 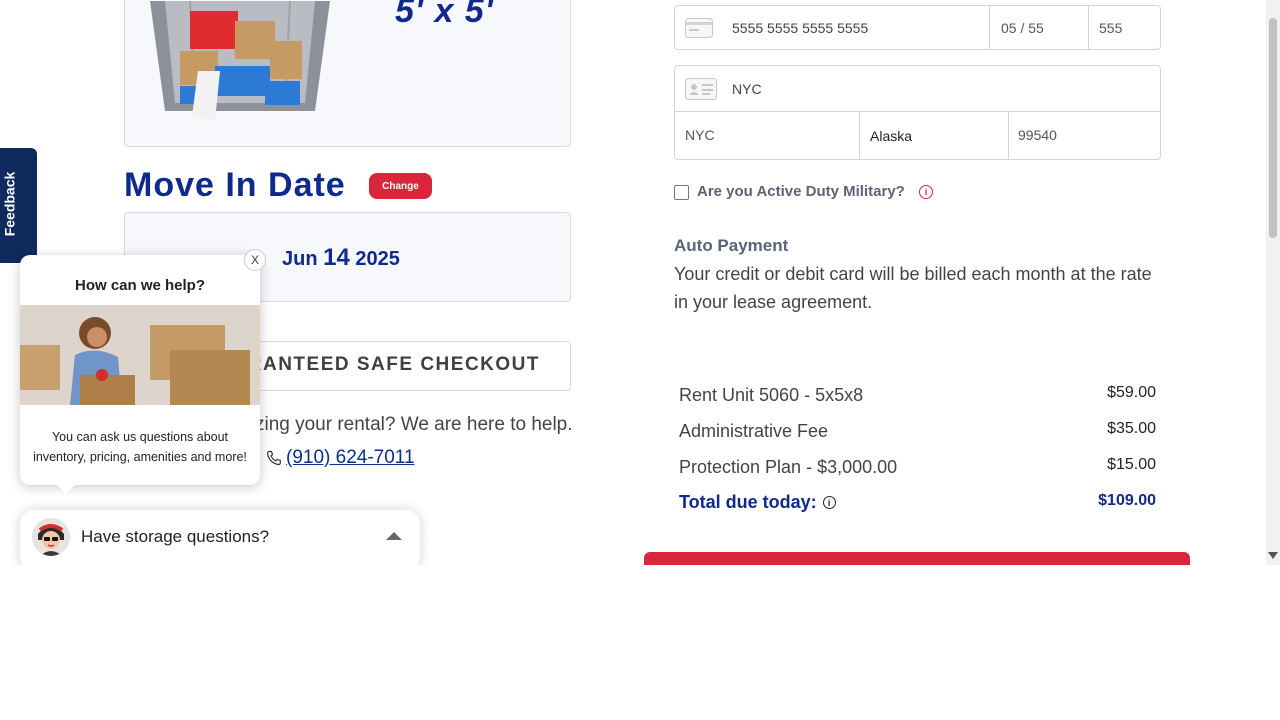 What do you see at coordinates (917, 27) in the screenshot?
I see `card-details-row: 5555 5555 5555 5555 05 / 55 555` at bounding box center [917, 27].